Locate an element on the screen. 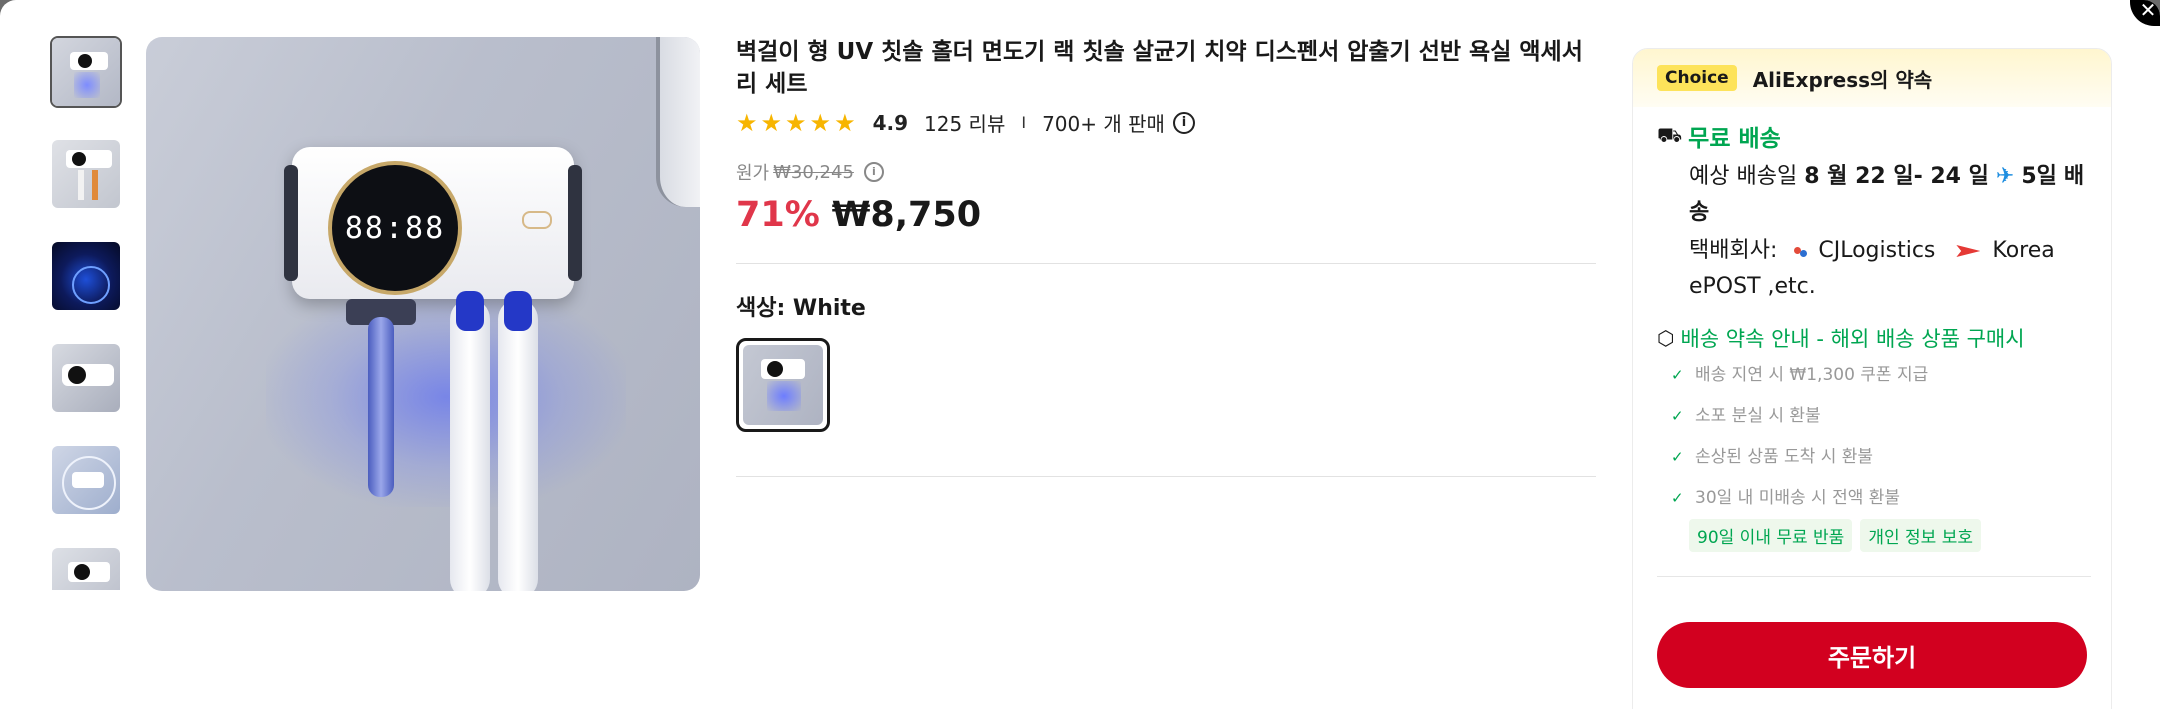 The width and height of the screenshot is (2160, 709). carrier-line: 택배회사: CJLogistics Korea ePOST ,etc. is located at coordinates (1872, 268).